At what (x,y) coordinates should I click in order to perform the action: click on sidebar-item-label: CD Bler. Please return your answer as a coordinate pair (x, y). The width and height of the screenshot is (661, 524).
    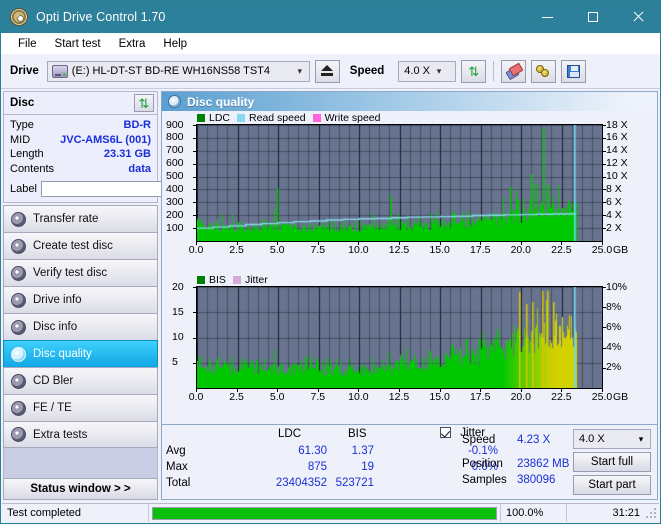
    Looking at the image, I should click on (53, 381).